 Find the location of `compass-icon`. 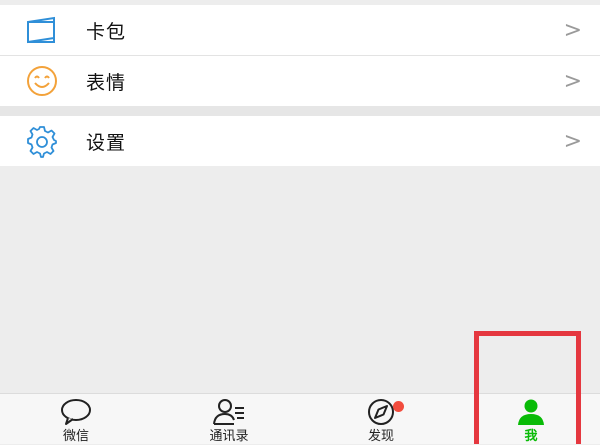

compass-icon is located at coordinates (381, 412).